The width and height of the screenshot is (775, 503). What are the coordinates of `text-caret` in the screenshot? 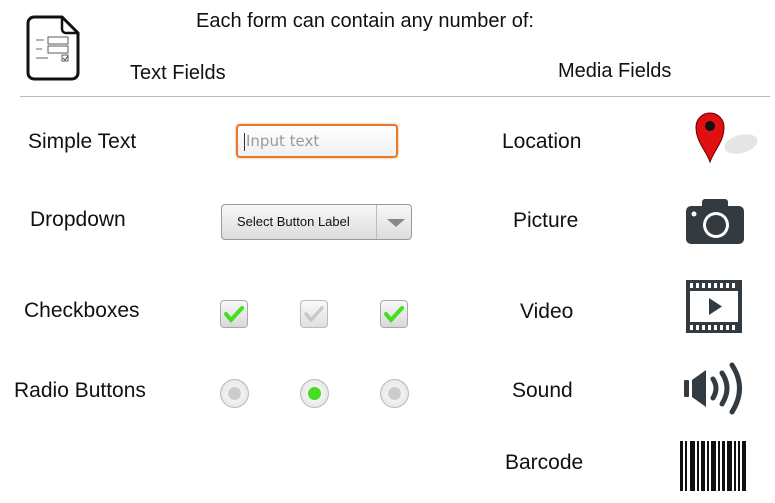 It's located at (244, 141).